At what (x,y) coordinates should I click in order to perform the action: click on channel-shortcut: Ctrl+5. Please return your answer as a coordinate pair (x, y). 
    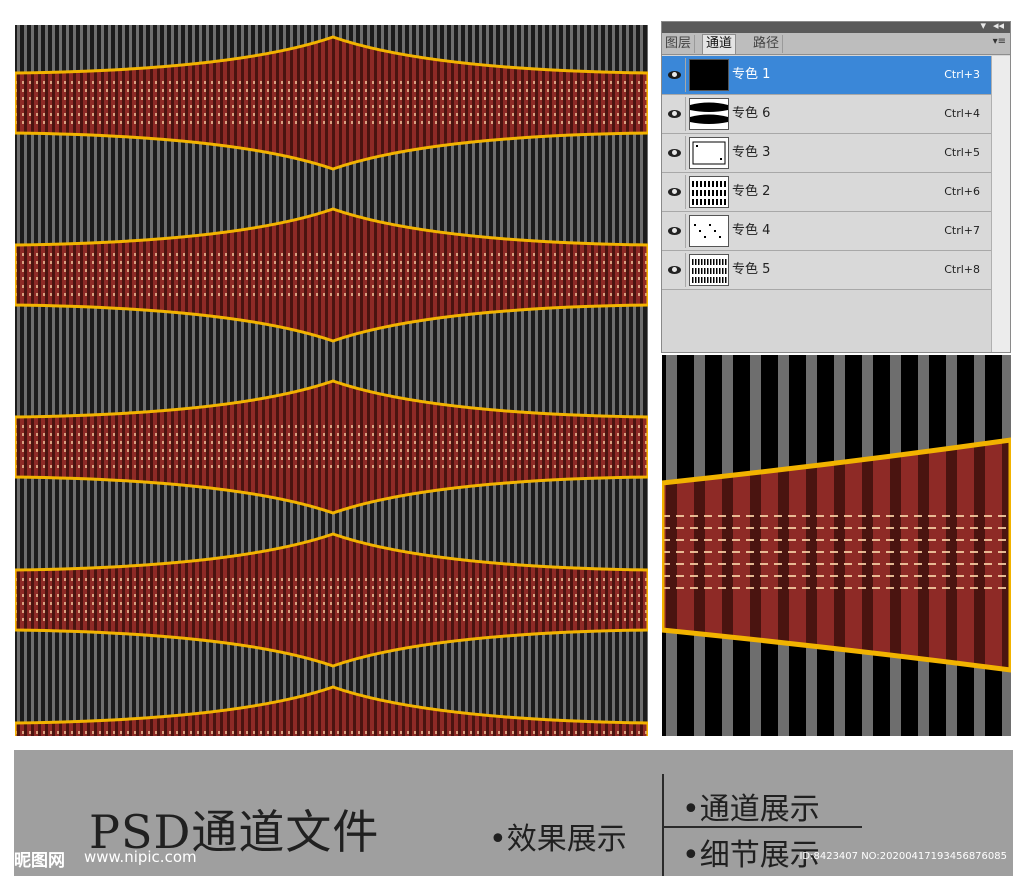
    Looking at the image, I should click on (962, 152).